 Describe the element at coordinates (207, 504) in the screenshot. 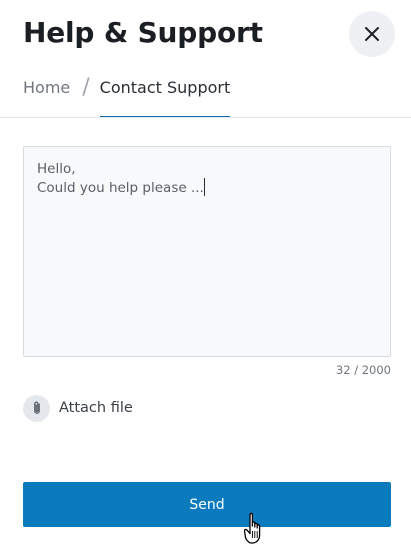

I see `send-button: Send` at that location.